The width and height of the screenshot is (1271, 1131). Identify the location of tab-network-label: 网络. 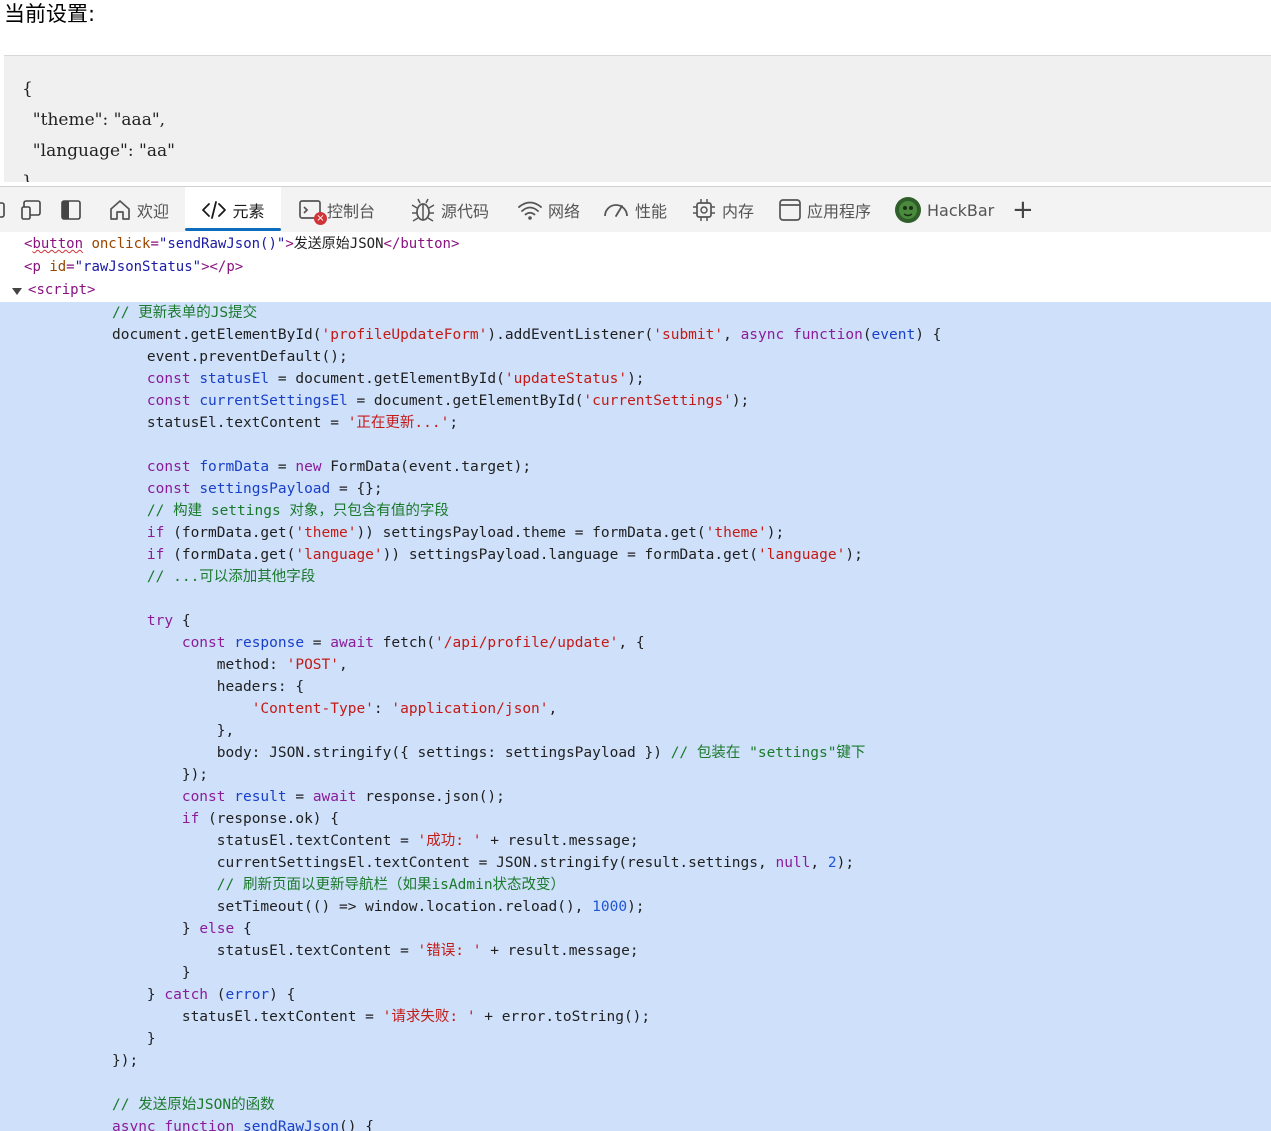
(564, 211).